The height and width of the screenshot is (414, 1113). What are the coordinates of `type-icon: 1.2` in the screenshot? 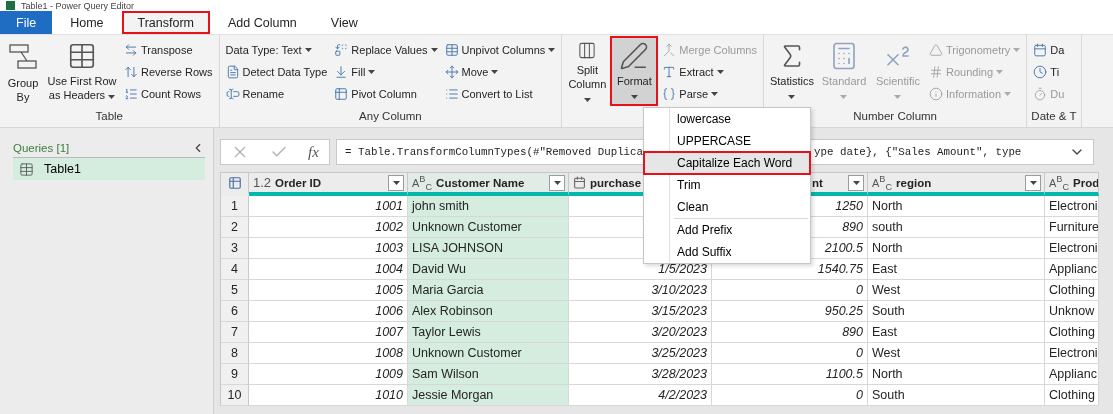 It's located at (262, 182).